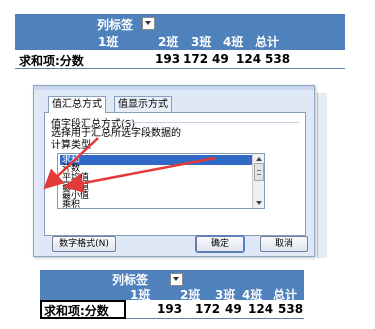  I want to click on pivot-header: 列标签 1班 2班 3班 4班 总计, so click(172, 286).